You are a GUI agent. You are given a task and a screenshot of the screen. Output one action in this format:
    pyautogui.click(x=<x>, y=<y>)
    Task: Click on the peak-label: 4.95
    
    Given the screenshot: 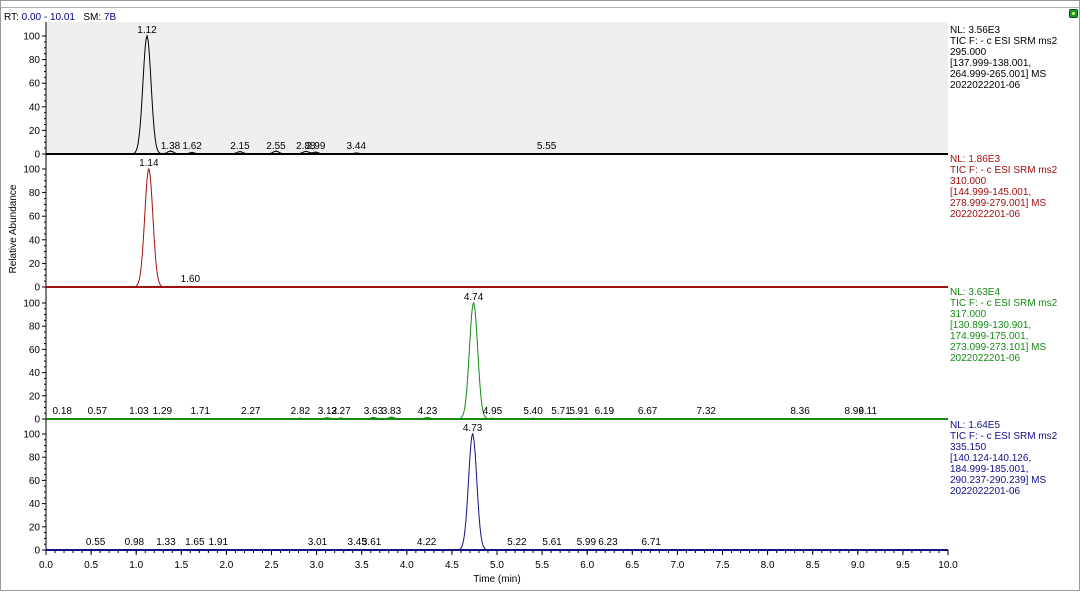 What is the action you would take?
    pyautogui.click(x=493, y=411)
    